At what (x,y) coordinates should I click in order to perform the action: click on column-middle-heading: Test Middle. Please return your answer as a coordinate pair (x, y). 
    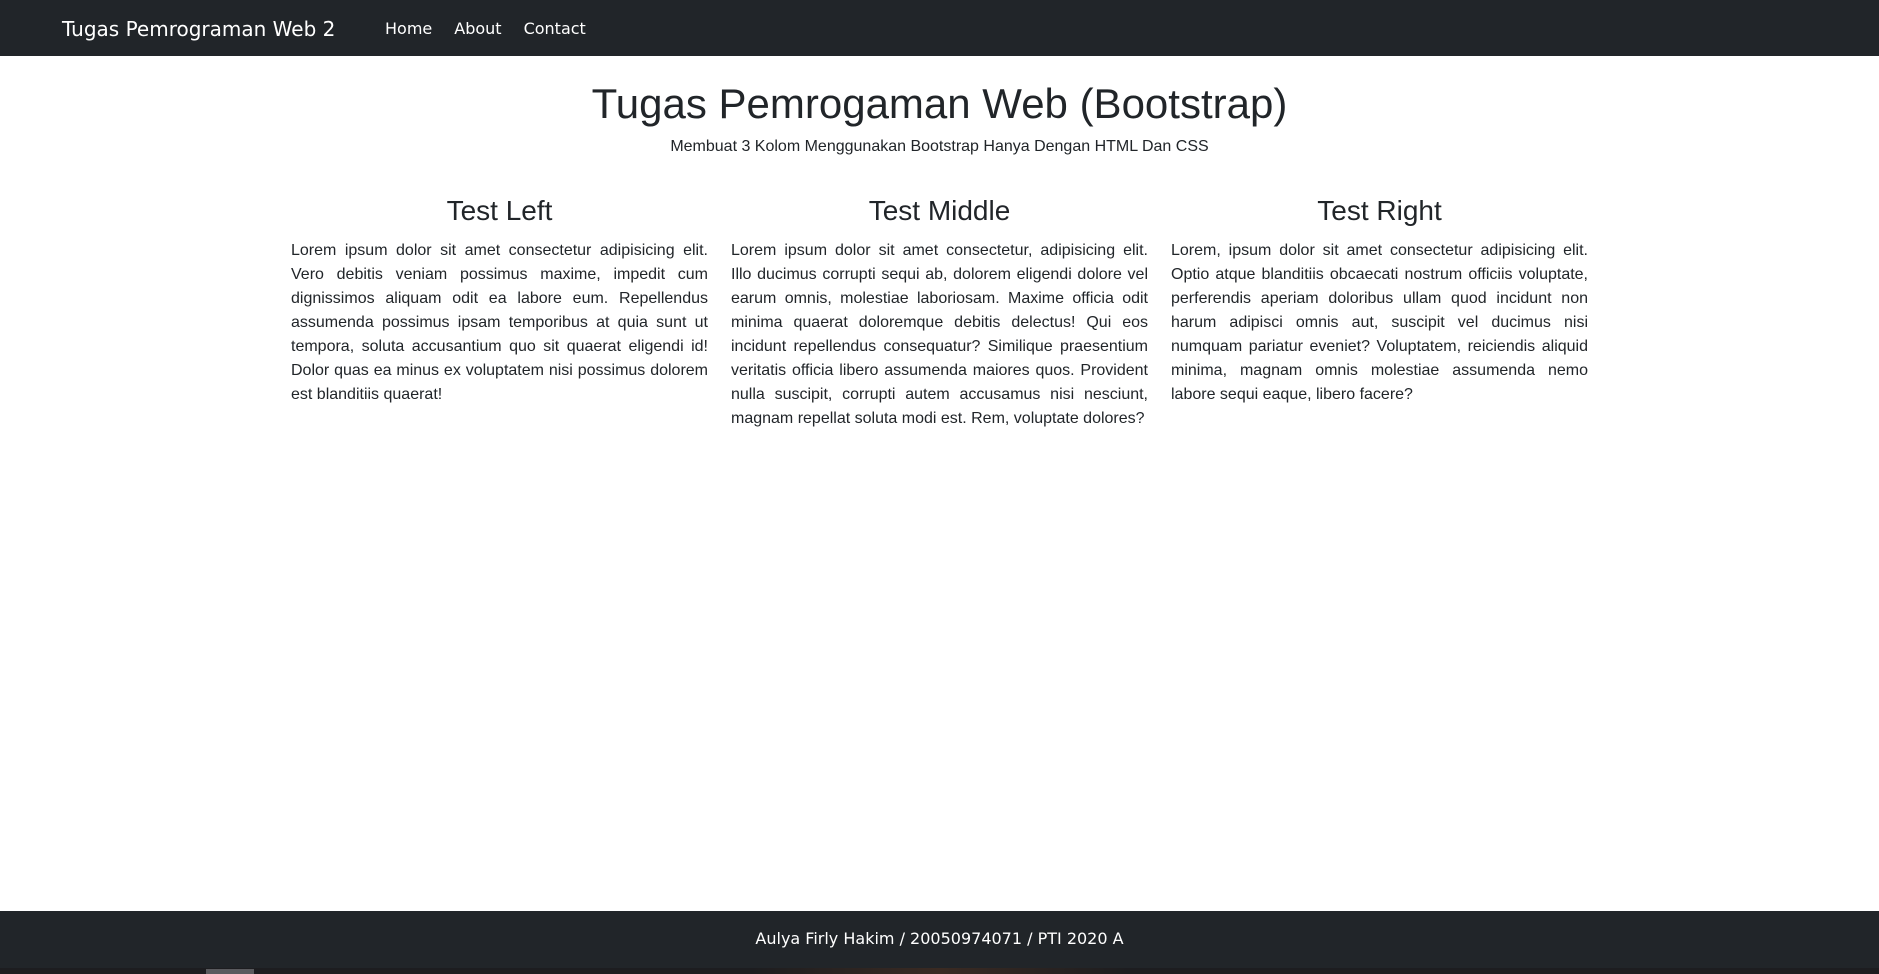
    Looking at the image, I should click on (939, 210).